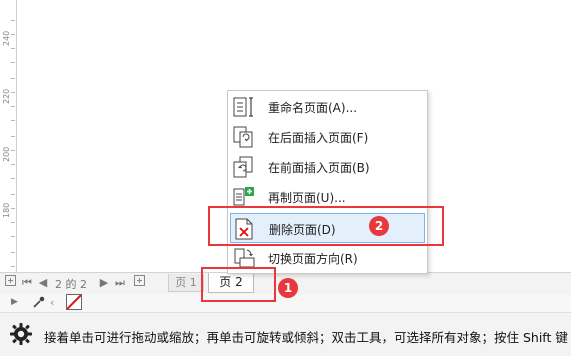  Describe the element at coordinates (21, 334) in the screenshot. I see `gear-icon` at that location.